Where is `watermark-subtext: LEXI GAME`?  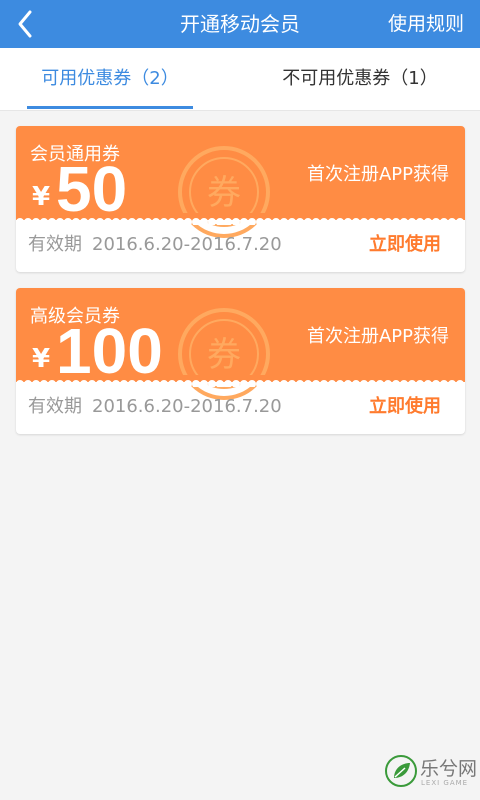
watermark-subtext: LEXI GAME is located at coordinates (445, 783).